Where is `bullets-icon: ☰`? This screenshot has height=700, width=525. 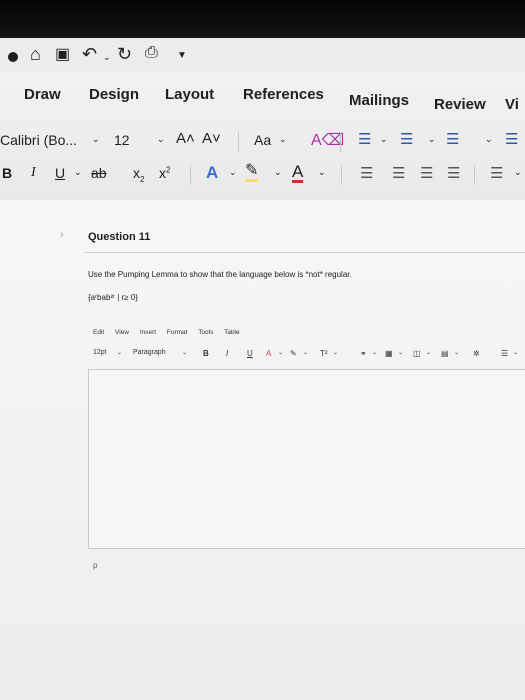
bullets-icon: ☰ is located at coordinates (364, 139).